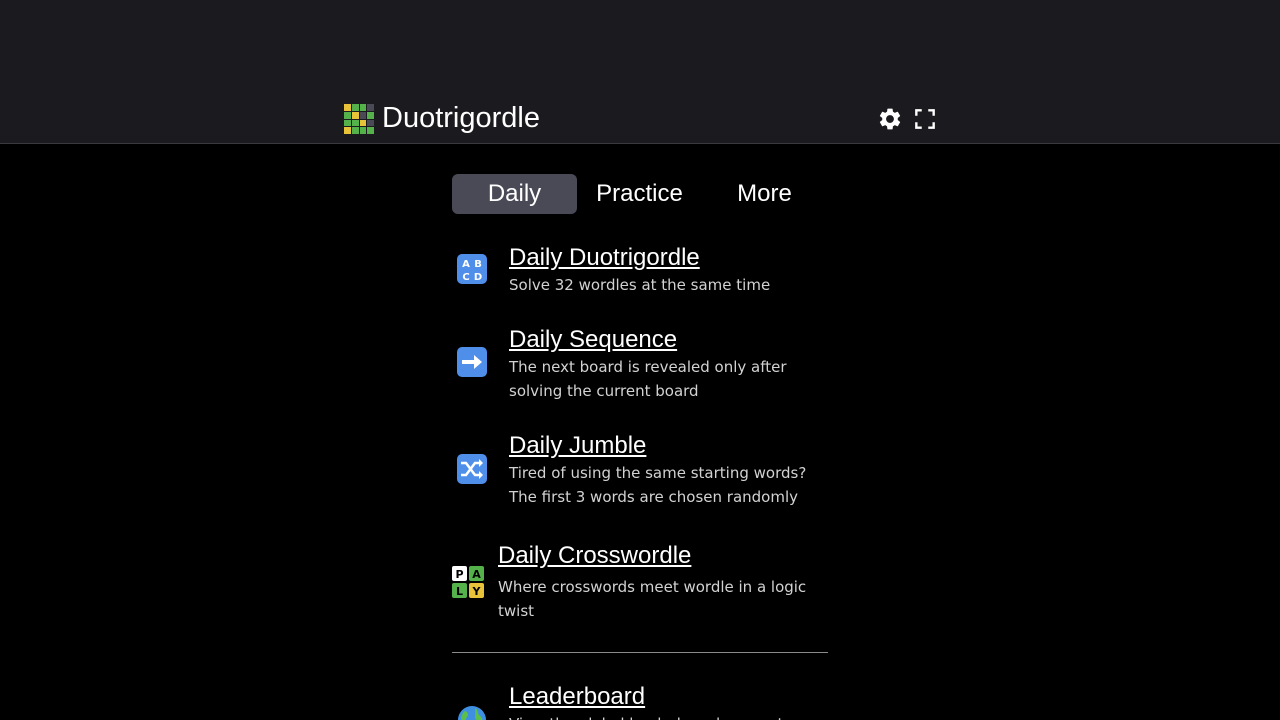 Image resolution: width=1280 pixels, height=720 pixels. What do you see at coordinates (577, 697) in the screenshot?
I see `leaderboard-link: Leaderboard` at bounding box center [577, 697].